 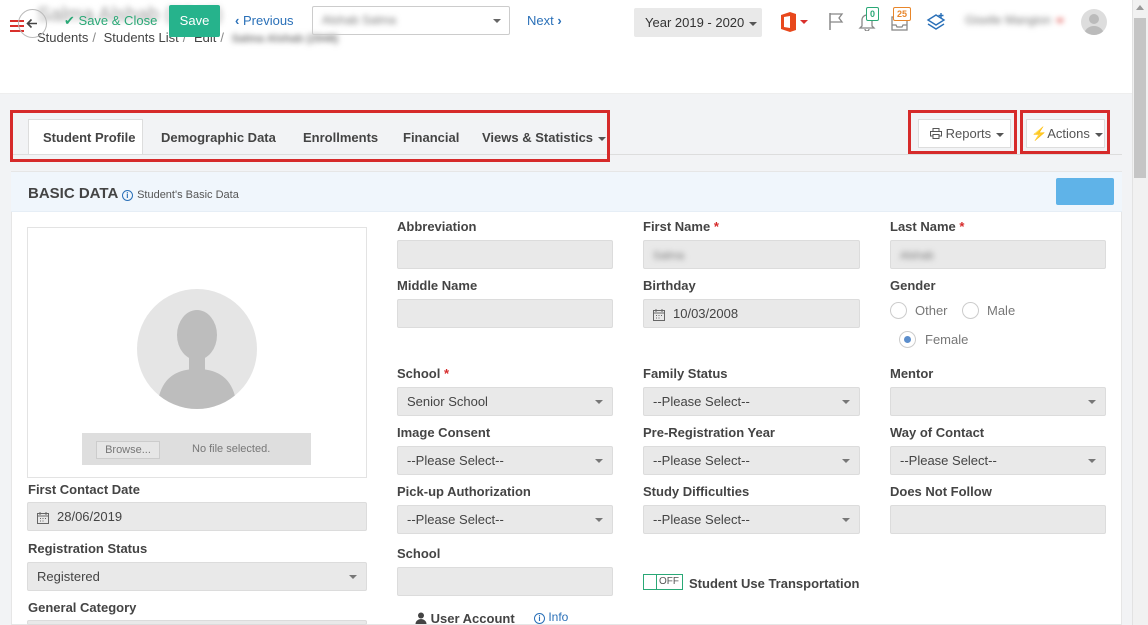 What do you see at coordinates (936, 23) in the screenshot?
I see `layers-icon` at bounding box center [936, 23].